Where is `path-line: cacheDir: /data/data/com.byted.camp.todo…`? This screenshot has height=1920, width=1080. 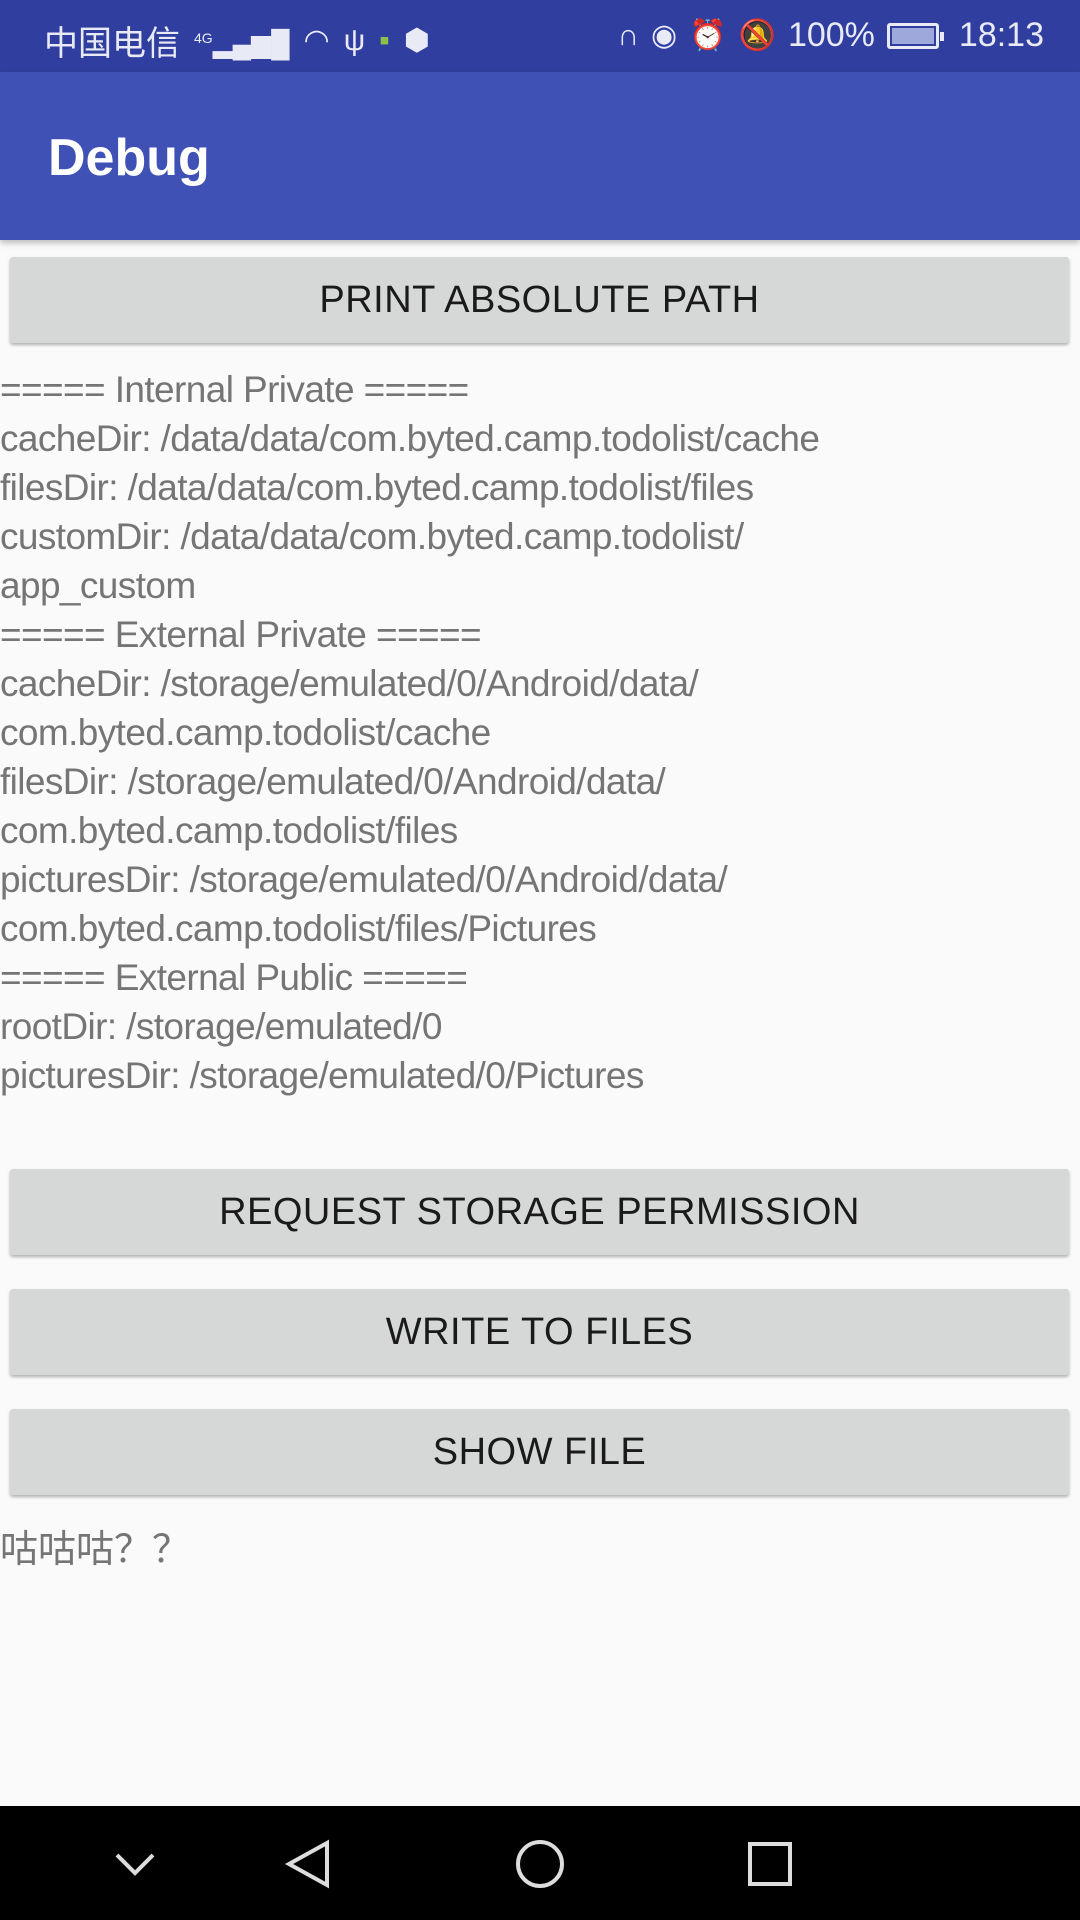 path-line: cacheDir: /data/data/com.byted.camp.todo… is located at coordinates (410, 438).